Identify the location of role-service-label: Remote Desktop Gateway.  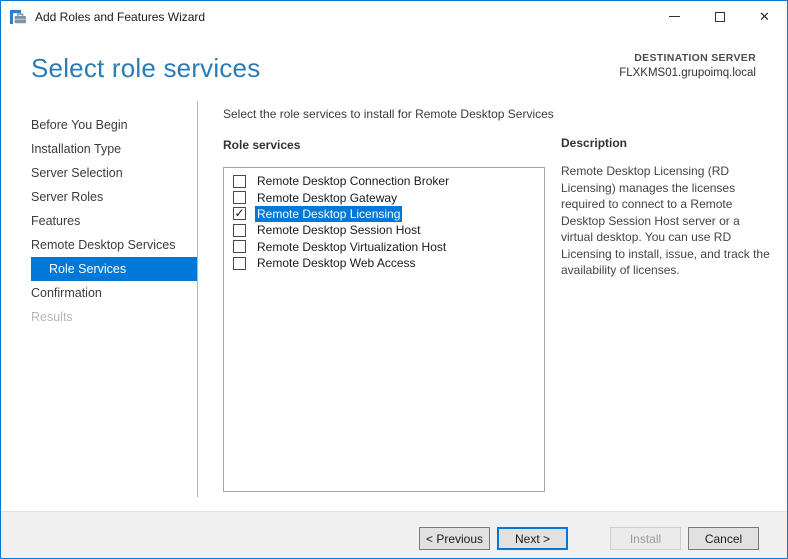
(327, 198).